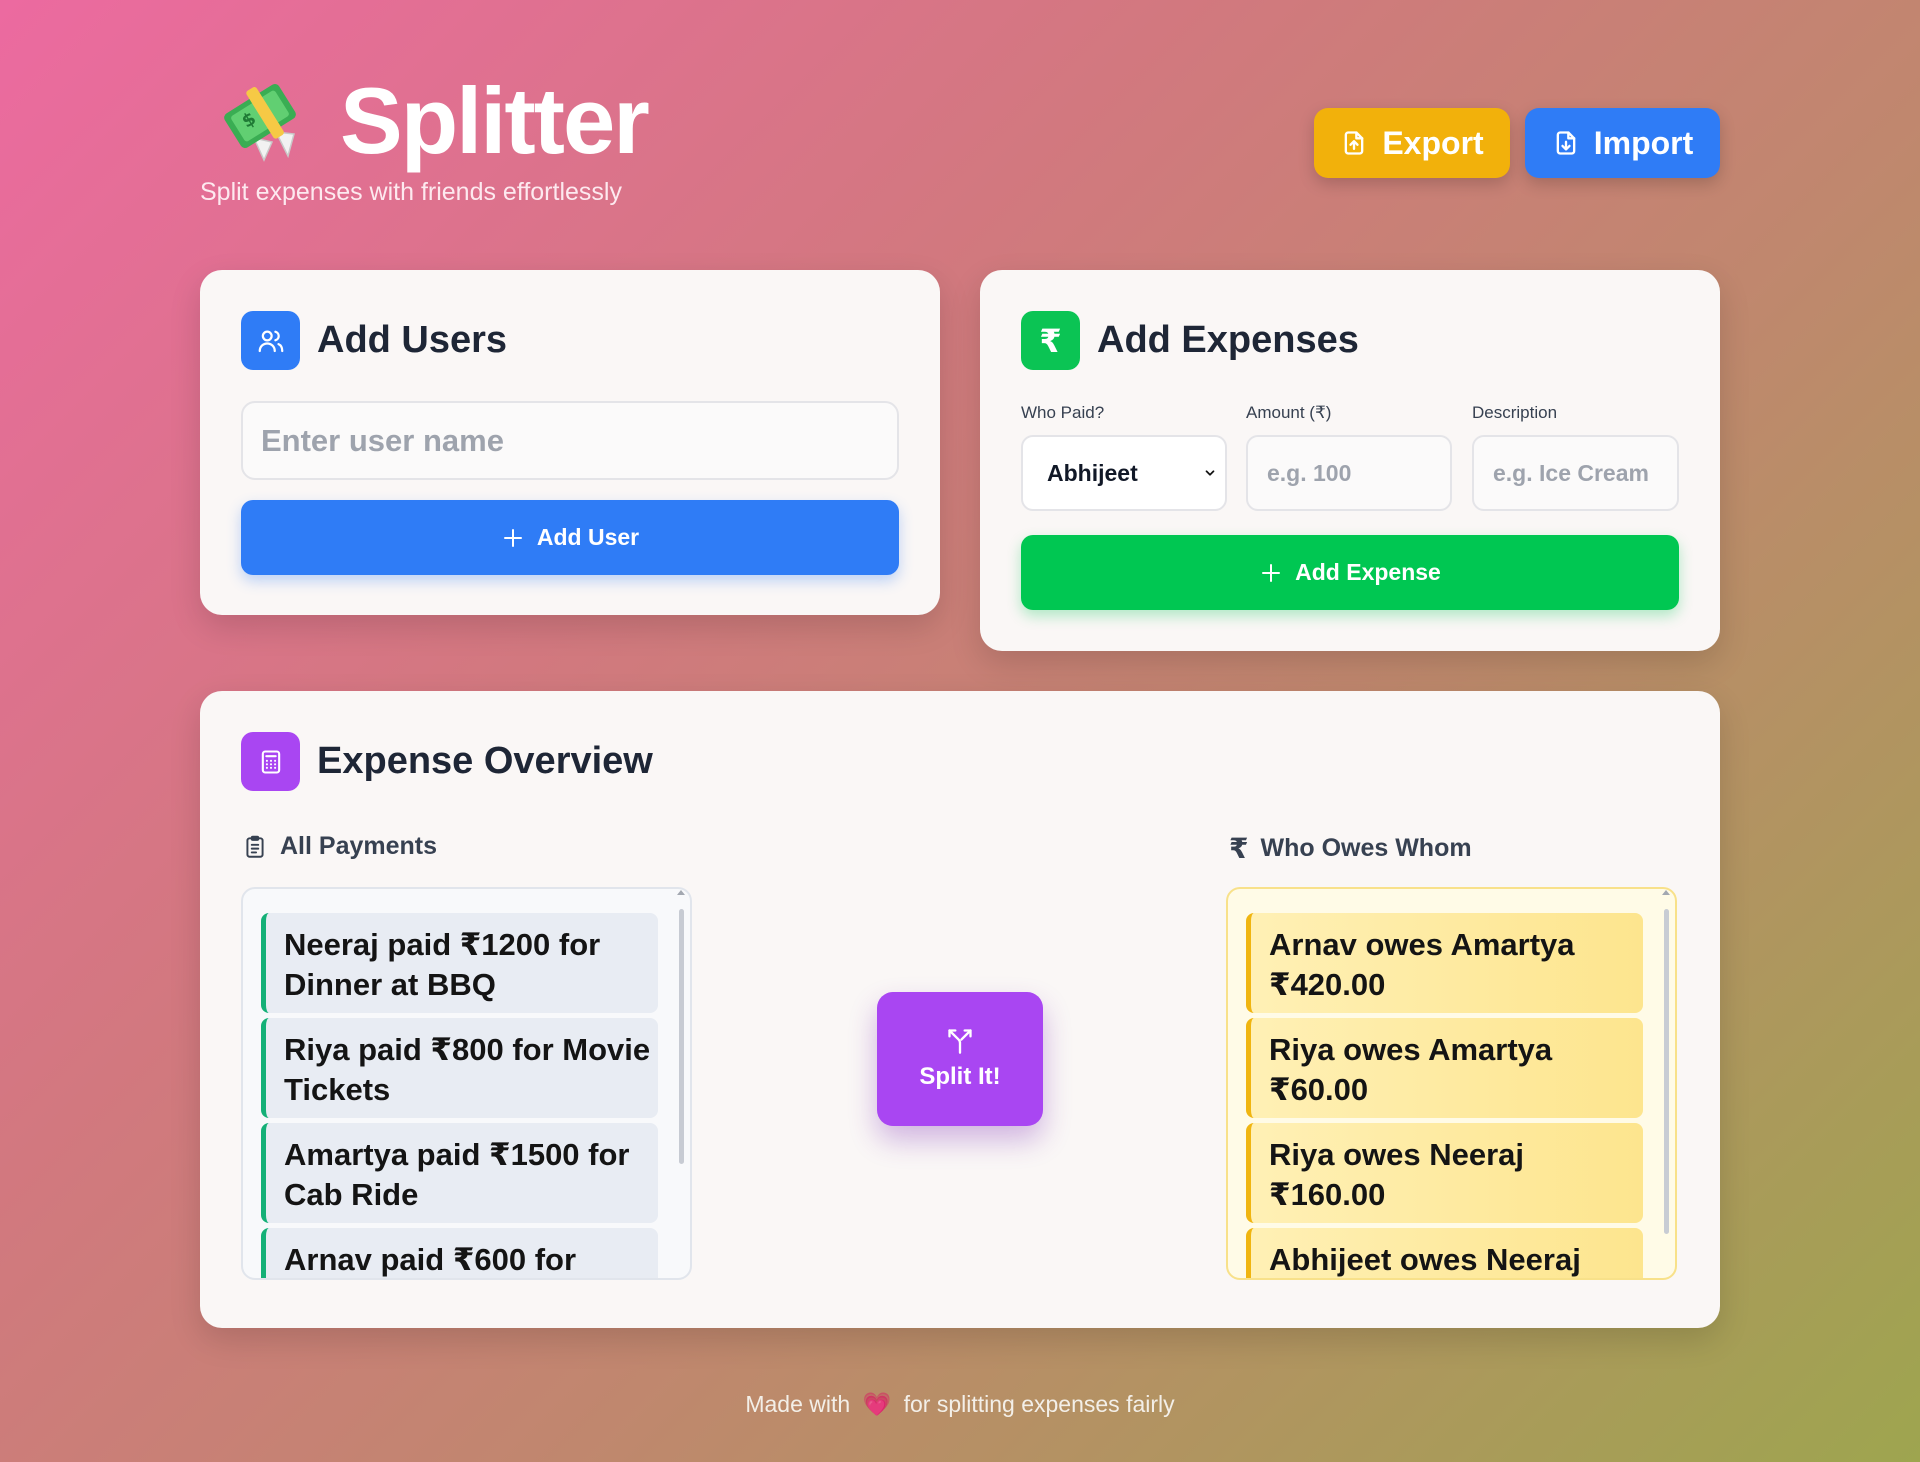 The width and height of the screenshot is (1920, 1462). What do you see at coordinates (1349, 473) in the screenshot?
I see `amount-input` at bounding box center [1349, 473].